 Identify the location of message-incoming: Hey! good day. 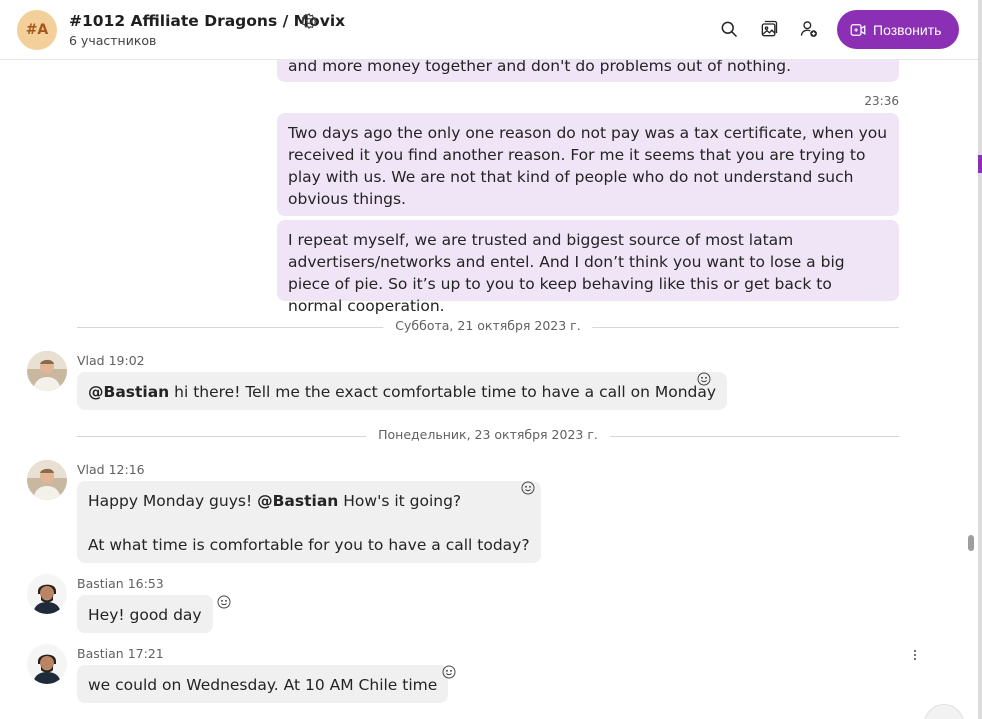
(145, 614).